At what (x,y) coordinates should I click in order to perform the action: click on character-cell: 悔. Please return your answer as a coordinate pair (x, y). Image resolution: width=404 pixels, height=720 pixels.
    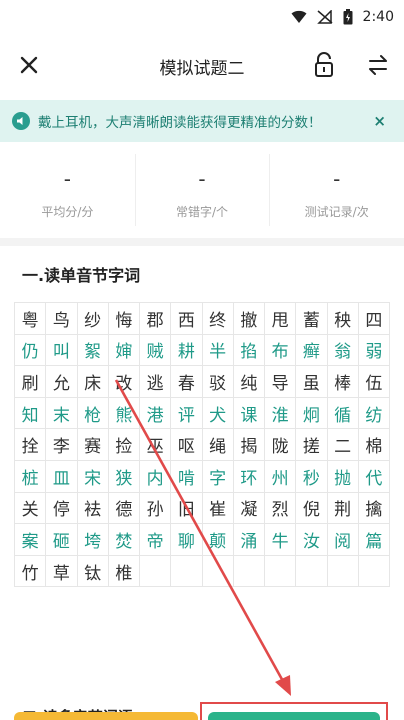
    Looking at the image, I should click on (124, 319).